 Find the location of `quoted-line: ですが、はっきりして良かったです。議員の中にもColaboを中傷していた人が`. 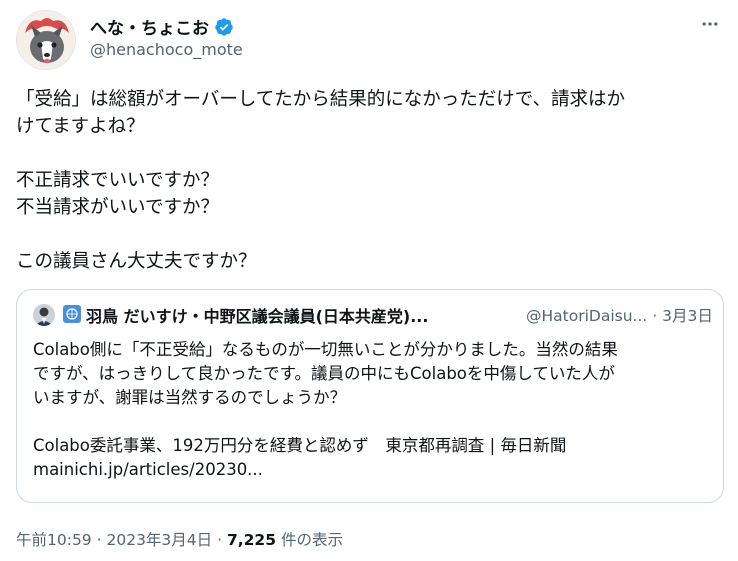

quoted-line: ですが、はっきりして良かったです。議員の中にもColaboを中傷していた人が is located at coordinates (324, 373).